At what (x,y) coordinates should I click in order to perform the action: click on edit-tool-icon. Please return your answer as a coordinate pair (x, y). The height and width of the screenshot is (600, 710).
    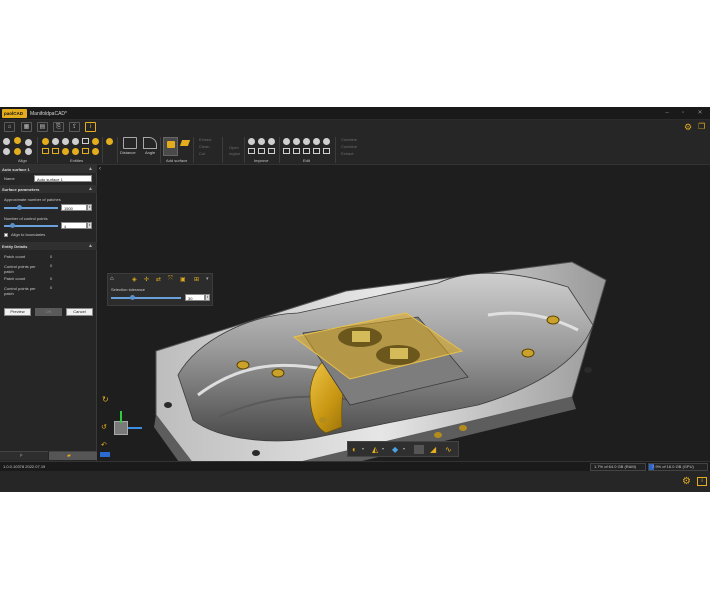
    Looking at the image, I should click on (326, 151).